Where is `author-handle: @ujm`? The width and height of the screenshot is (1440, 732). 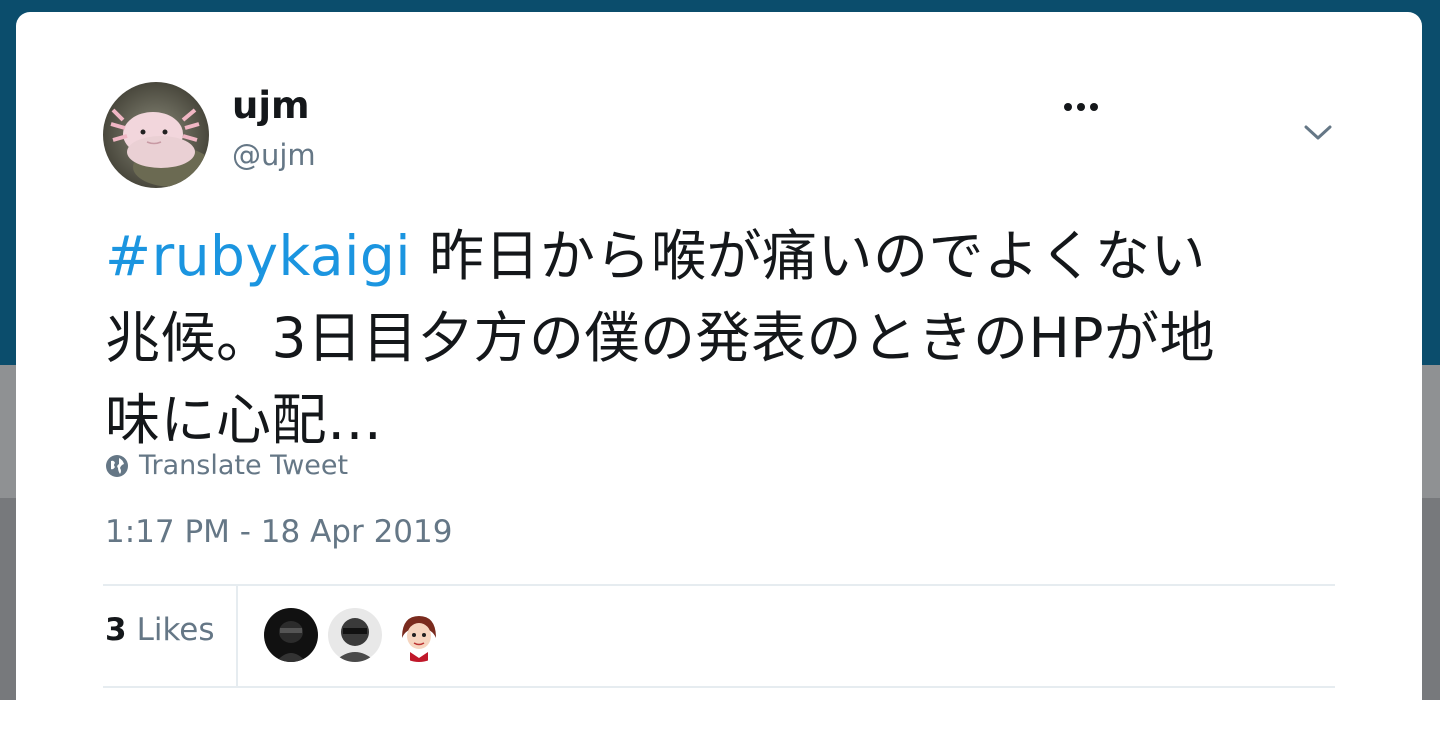
author-handle: @ujm is located at coordinates (274, 155).